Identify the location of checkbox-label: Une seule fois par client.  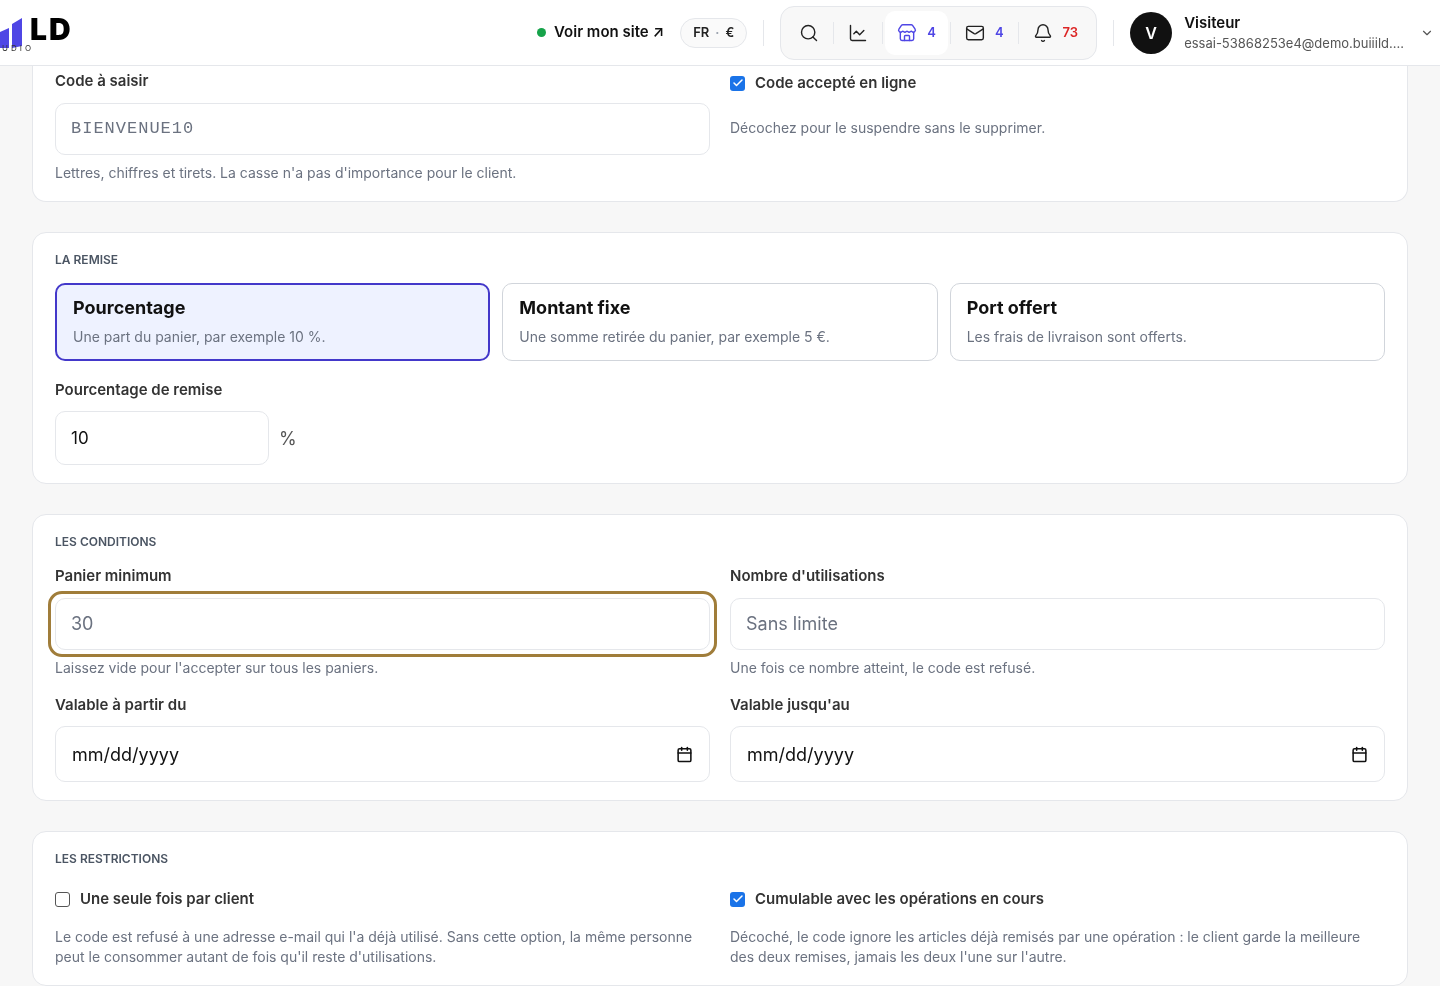
(167, 899).